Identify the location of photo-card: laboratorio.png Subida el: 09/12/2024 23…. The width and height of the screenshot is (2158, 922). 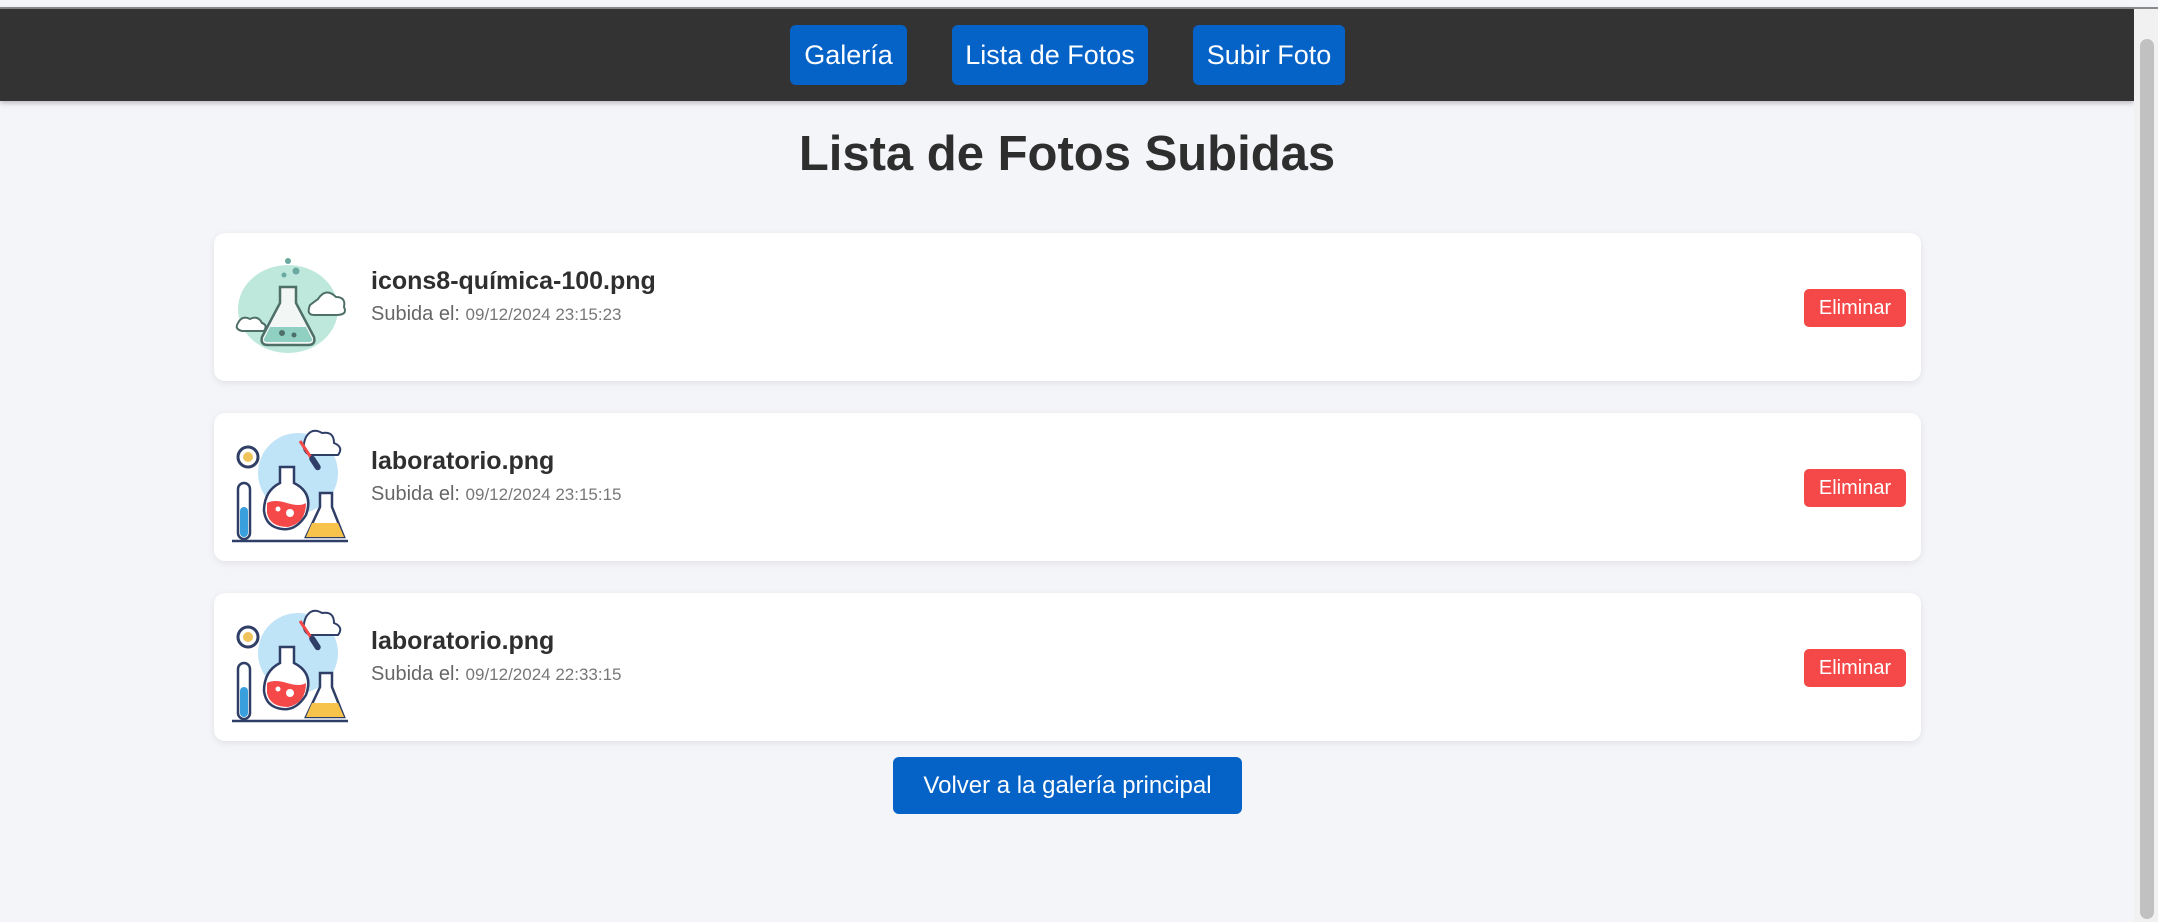
(1067, 487).